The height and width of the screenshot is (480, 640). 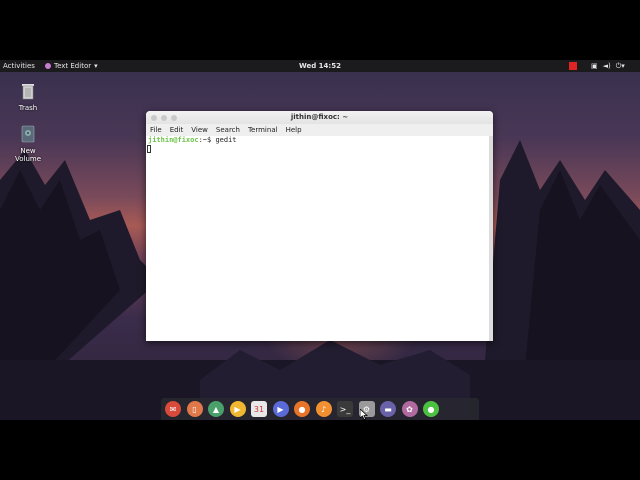 I want to click on maximize-icon, so click(x=174, y=118).